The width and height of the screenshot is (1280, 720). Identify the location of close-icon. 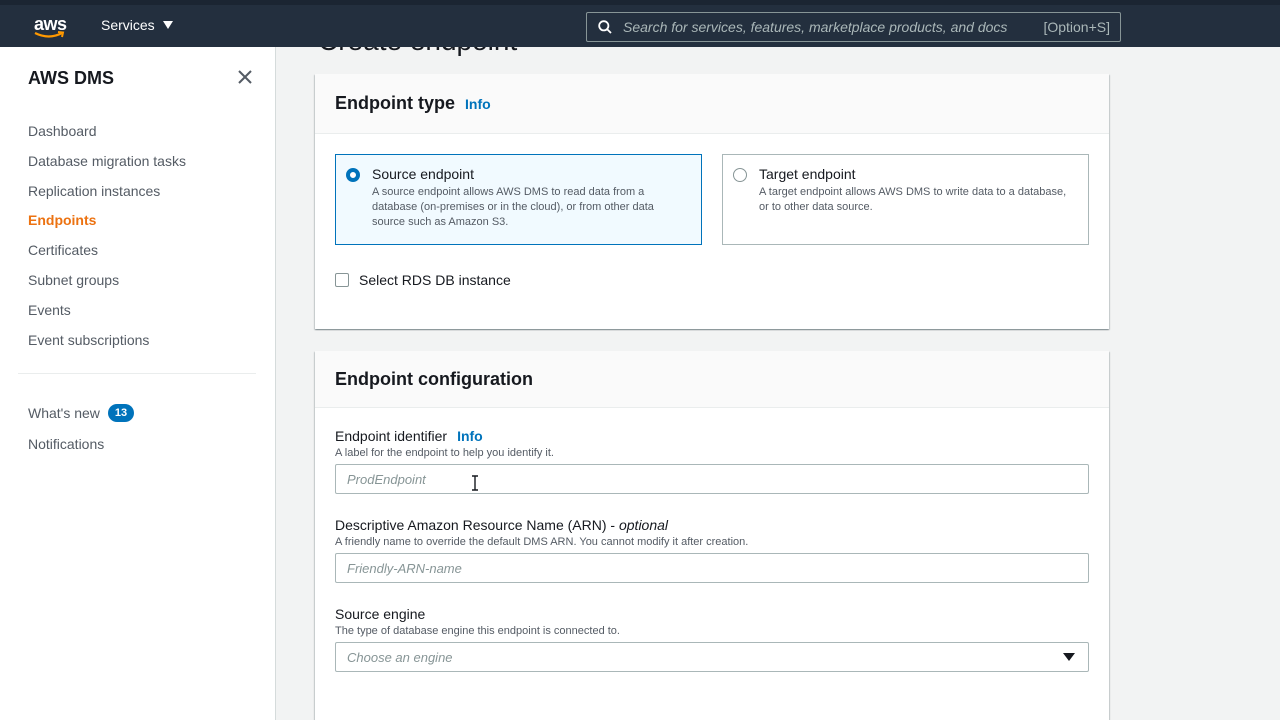
(245, 77).